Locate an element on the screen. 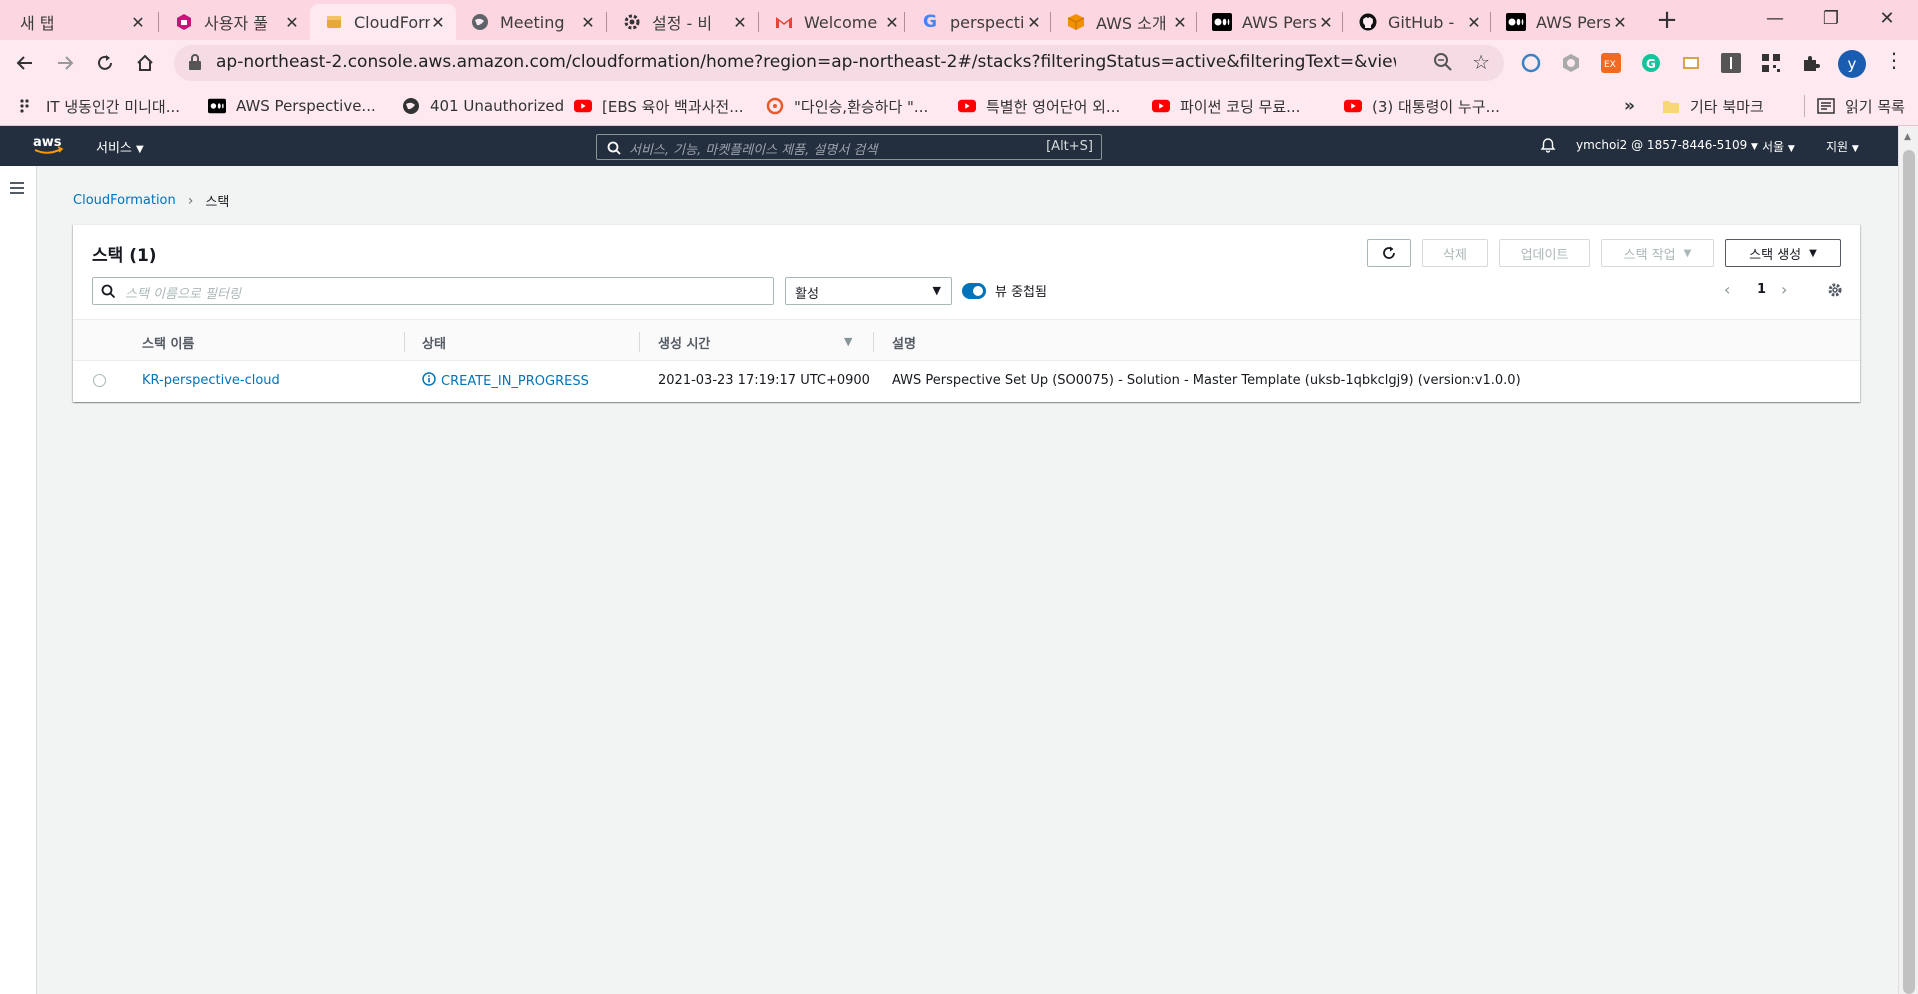 The width and height of the screenshot is (1918, 994). browser-tab: Meeting ✕ is located at coordinates (531, 22).